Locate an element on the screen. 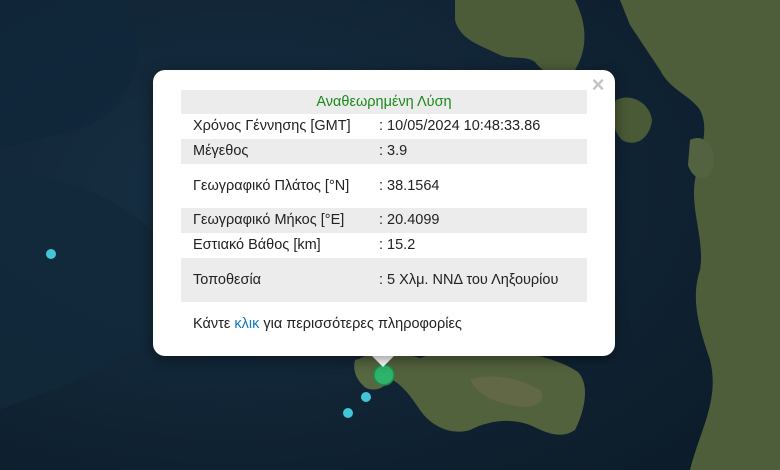 Image resolution: width=780 pixels, height=470 pixels. more-info-line: Κάντε κλικ για περισσότερες πληροφορίες is located at coordinates (327, 324).